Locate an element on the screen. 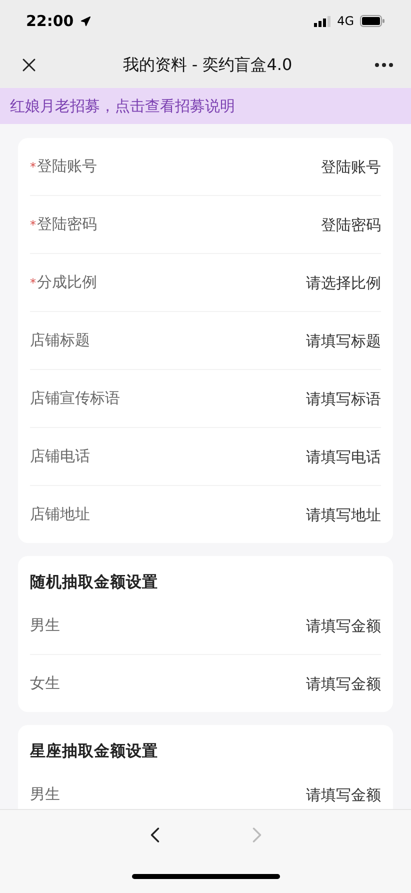 Image resolution: width=411 pixels, height=893 pixels. input-field: 登陆账号 is located at coordinates (301, 167).